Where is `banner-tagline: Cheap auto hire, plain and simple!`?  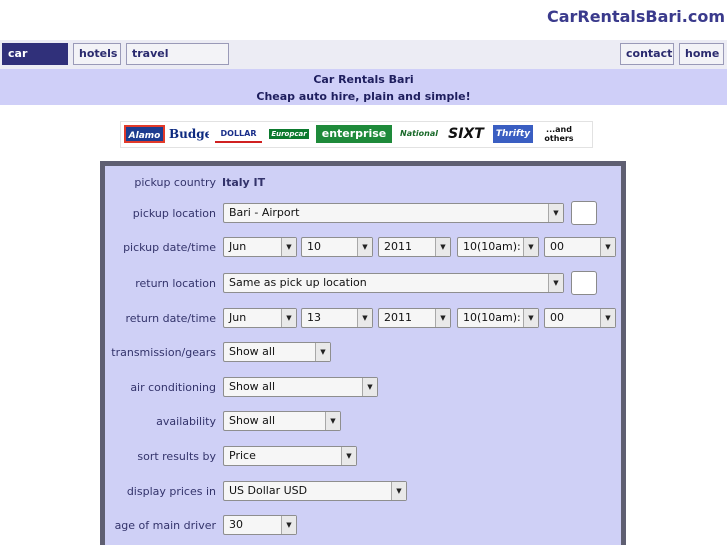 banner-tagline: Cheap auto hire, plain and simple! is located at coordinates (363, 96).